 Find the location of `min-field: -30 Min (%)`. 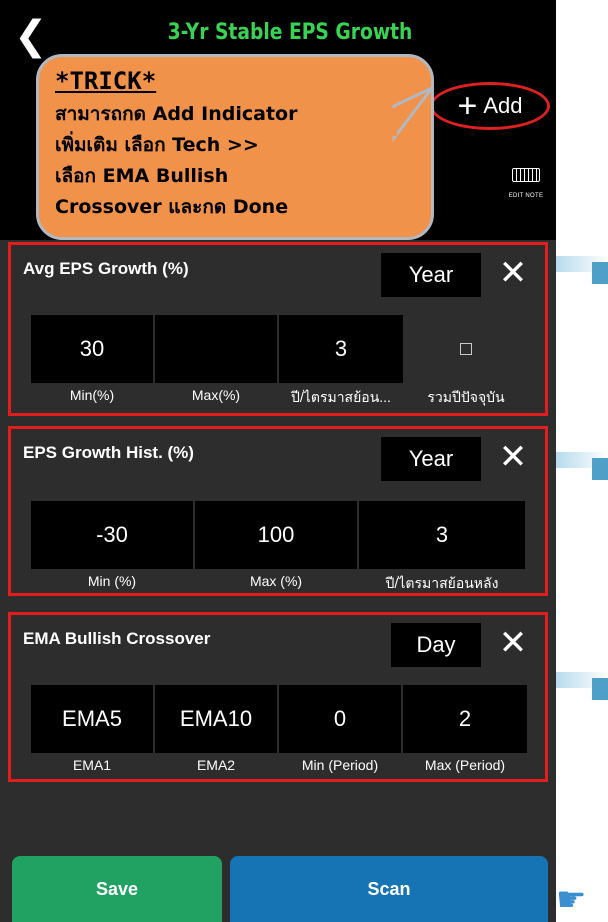

min-field: -30 Min (%) is located at coordinates (112, 548).